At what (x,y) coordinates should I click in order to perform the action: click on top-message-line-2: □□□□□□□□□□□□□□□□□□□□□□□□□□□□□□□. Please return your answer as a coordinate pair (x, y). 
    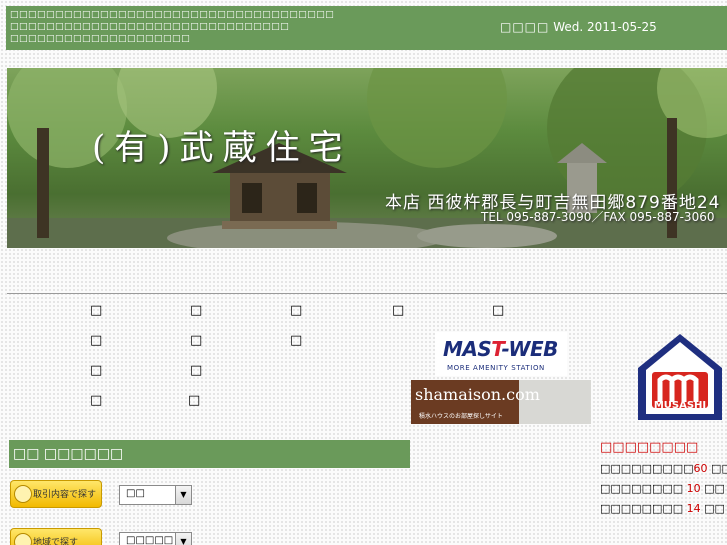
    Looking at the image, I should click on (150, 27).